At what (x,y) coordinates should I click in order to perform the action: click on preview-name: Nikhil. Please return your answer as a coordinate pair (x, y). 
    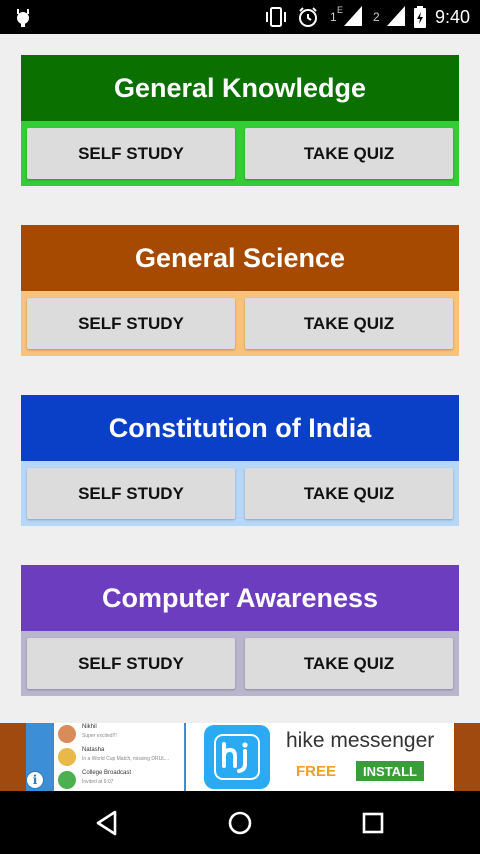
    Looking at the image, I should click on (89, 727).